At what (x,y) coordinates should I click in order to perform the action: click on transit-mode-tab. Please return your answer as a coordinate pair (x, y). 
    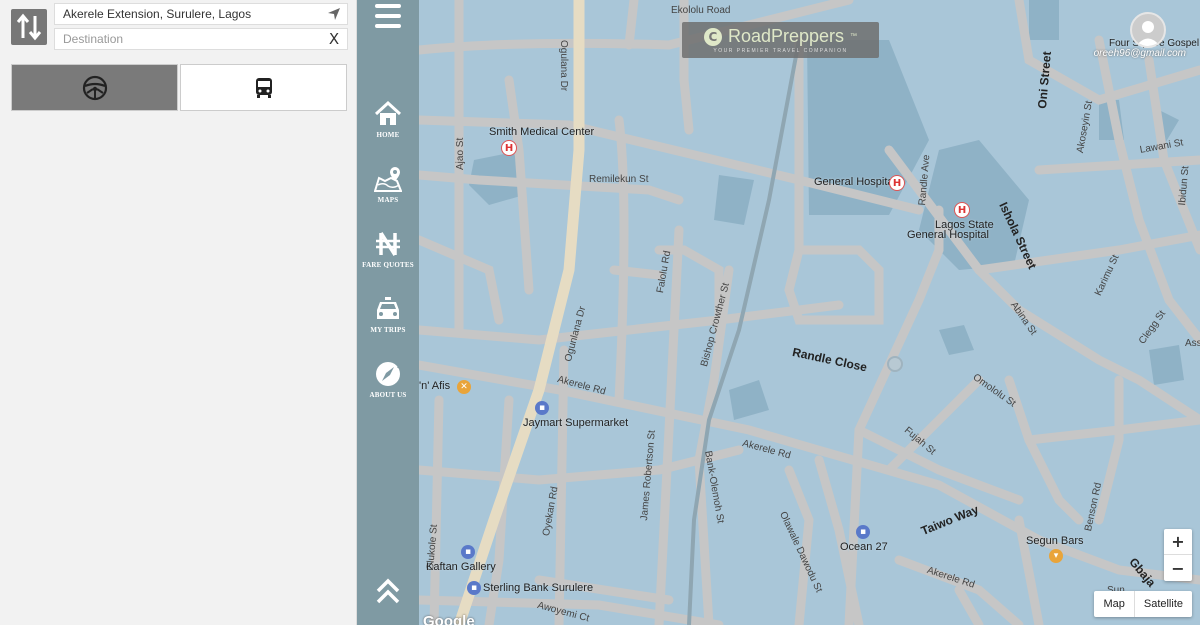
    Looking at the image, I should click on (263, 87).